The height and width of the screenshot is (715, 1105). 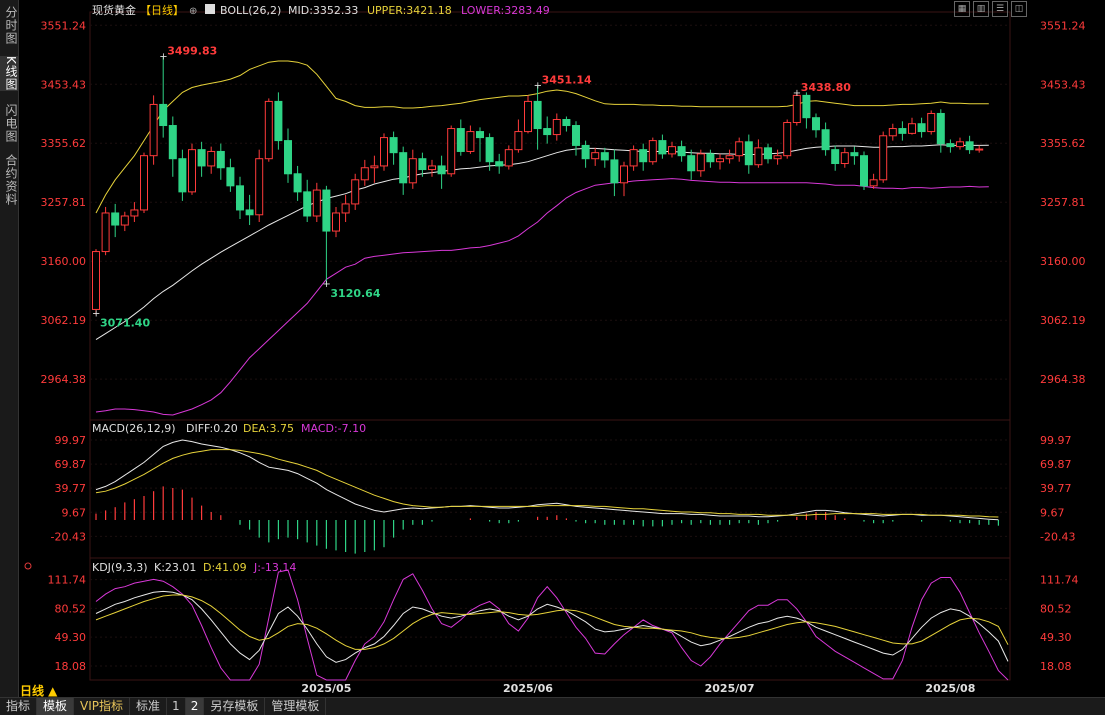 I want to click on macd-y-tick-left: -20.43, so click(x=68, y=536).